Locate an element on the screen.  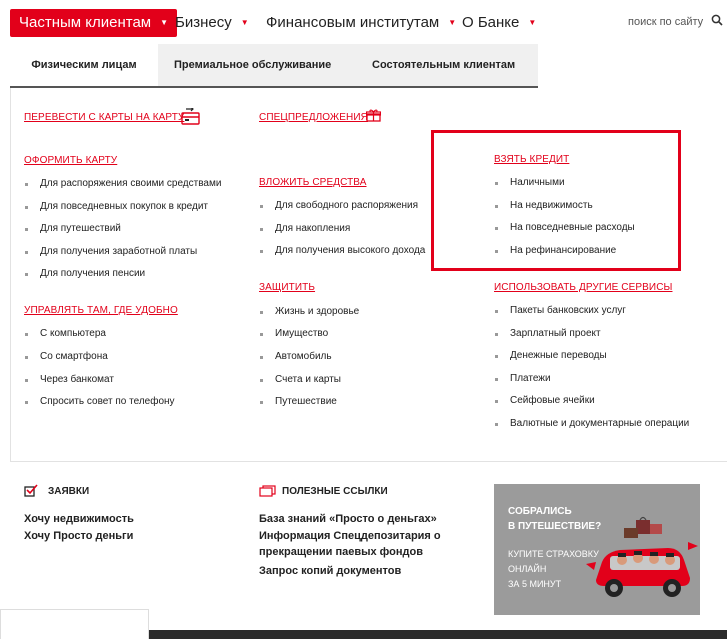
protect-heading: ЗАЩИТИТЬ is located at coordinates (287, 287).